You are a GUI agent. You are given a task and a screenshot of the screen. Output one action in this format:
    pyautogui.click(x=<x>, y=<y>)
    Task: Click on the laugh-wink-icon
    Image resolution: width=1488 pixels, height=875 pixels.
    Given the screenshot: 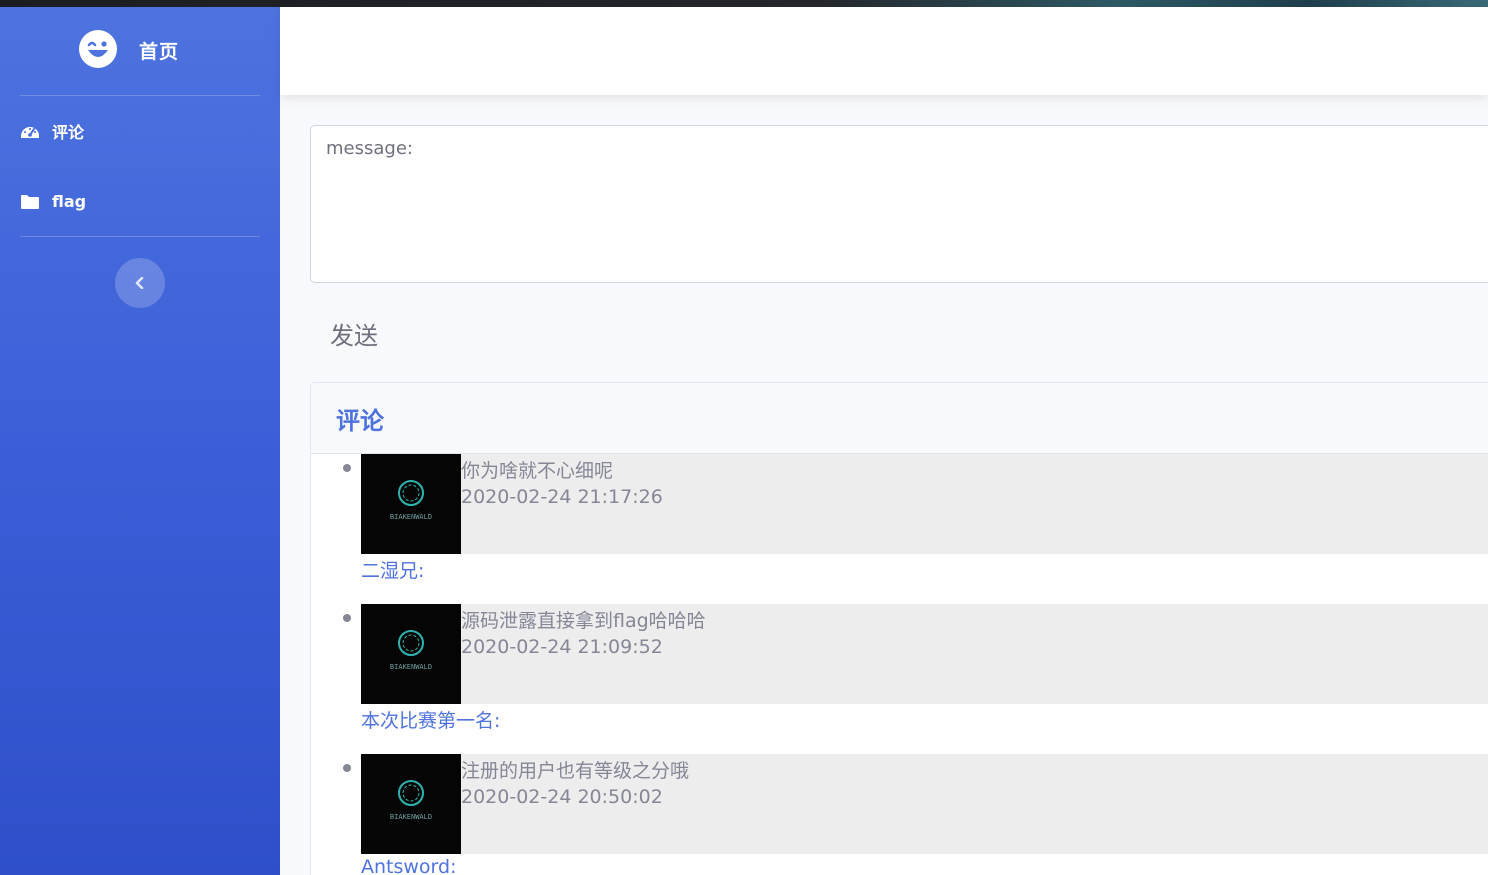 What is the action you would take?
    pyautogui.click(x=98, y=49)
    